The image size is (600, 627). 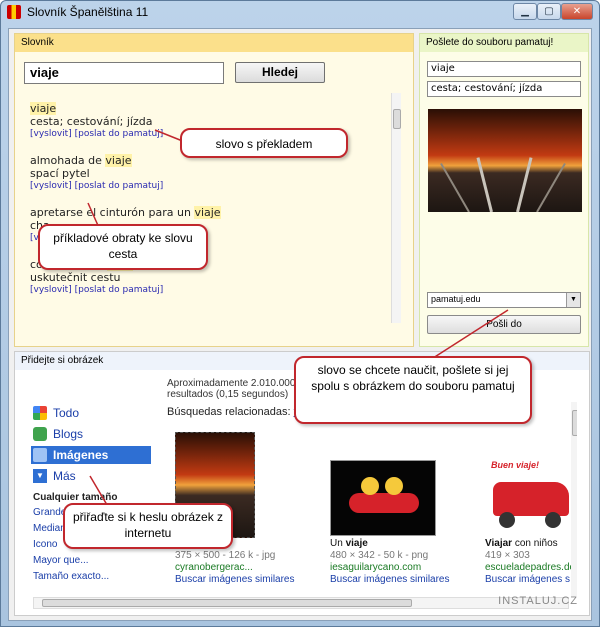 I want to click on results-scrollbar, so click(x=396, y=208).